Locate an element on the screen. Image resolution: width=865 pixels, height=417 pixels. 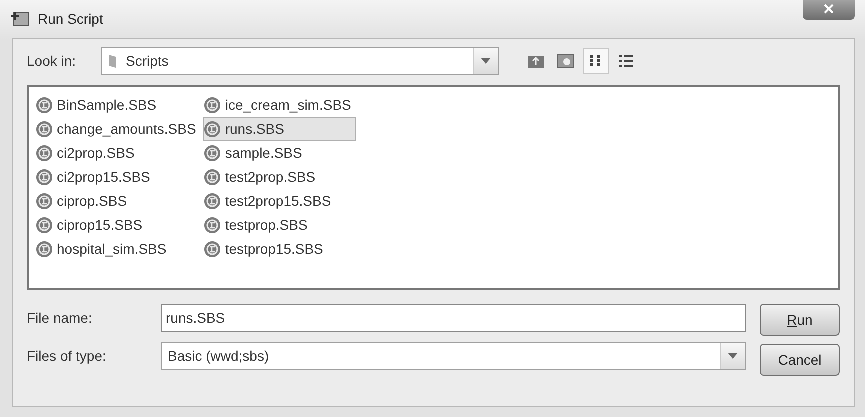
close-icon is located at coordinates (829, 9).